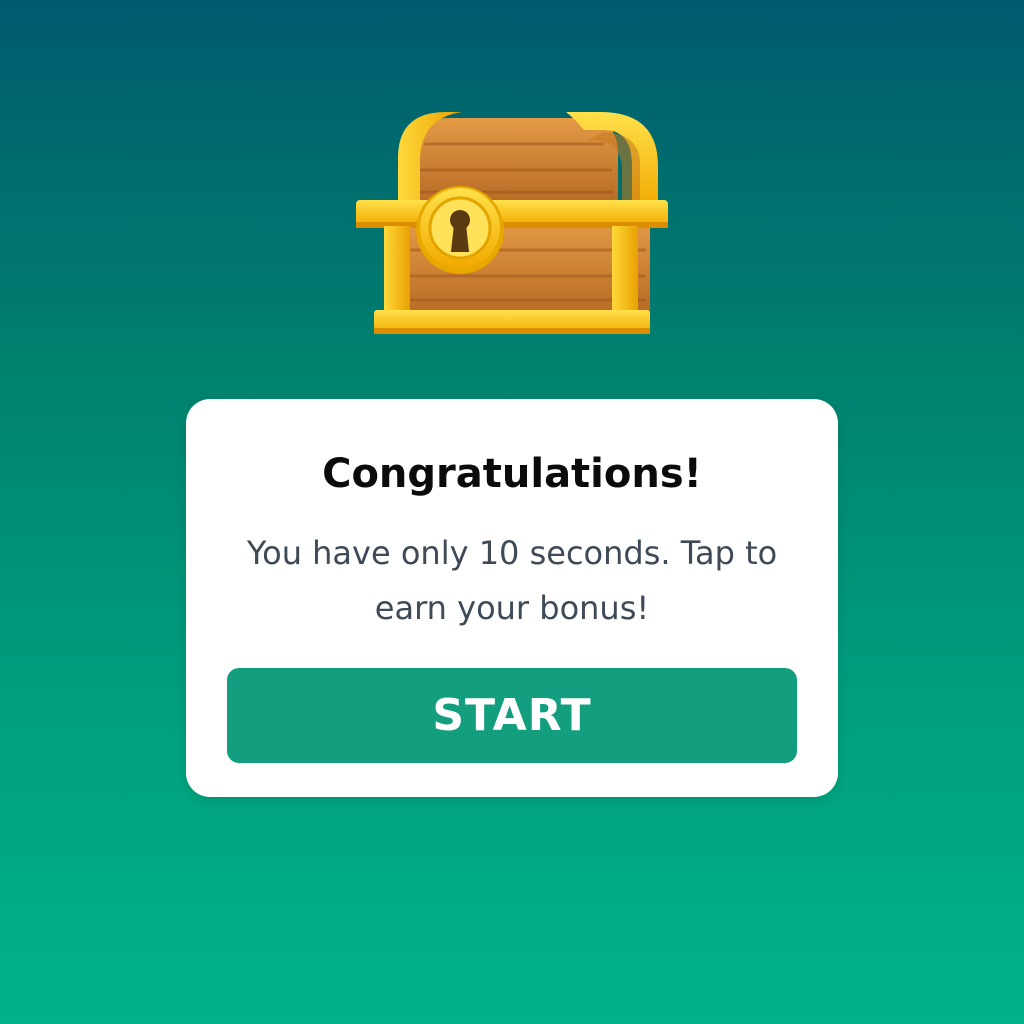 This screenshot has width=1024, height=1024. What do you see at coordinates (512, 222) in the screenshot?
I see `treasure-chest-icon` at bounding box center [512, 222].